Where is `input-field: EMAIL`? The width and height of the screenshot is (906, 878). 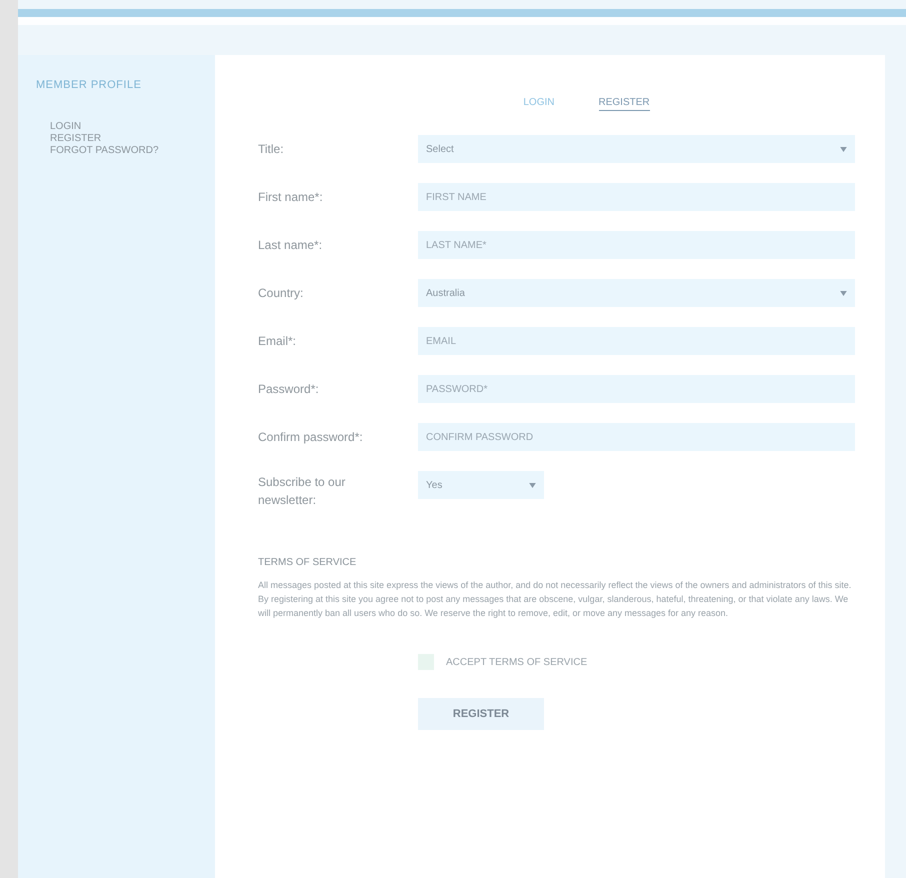
input-field: EMAIL is located at coordinates (636, 341).